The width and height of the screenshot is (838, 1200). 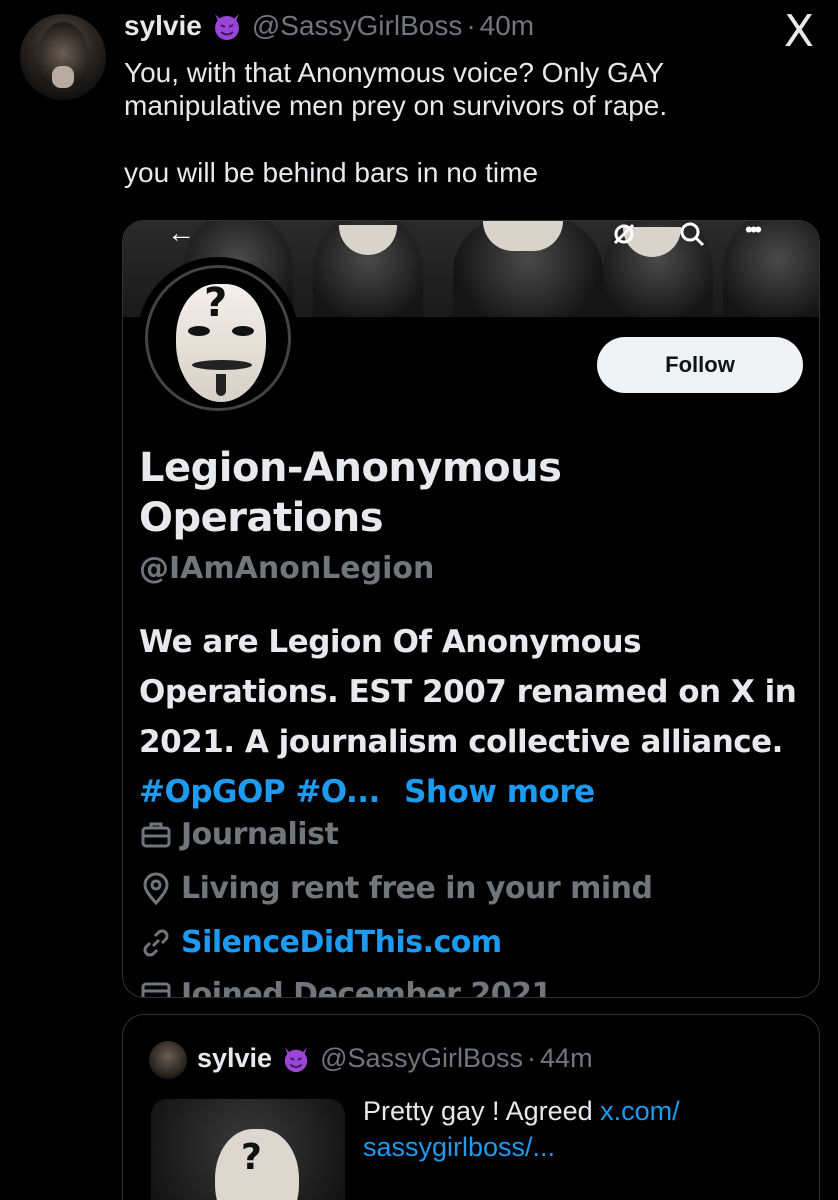 I want to click on follow-button: Follow, so click(x=700, y=365).